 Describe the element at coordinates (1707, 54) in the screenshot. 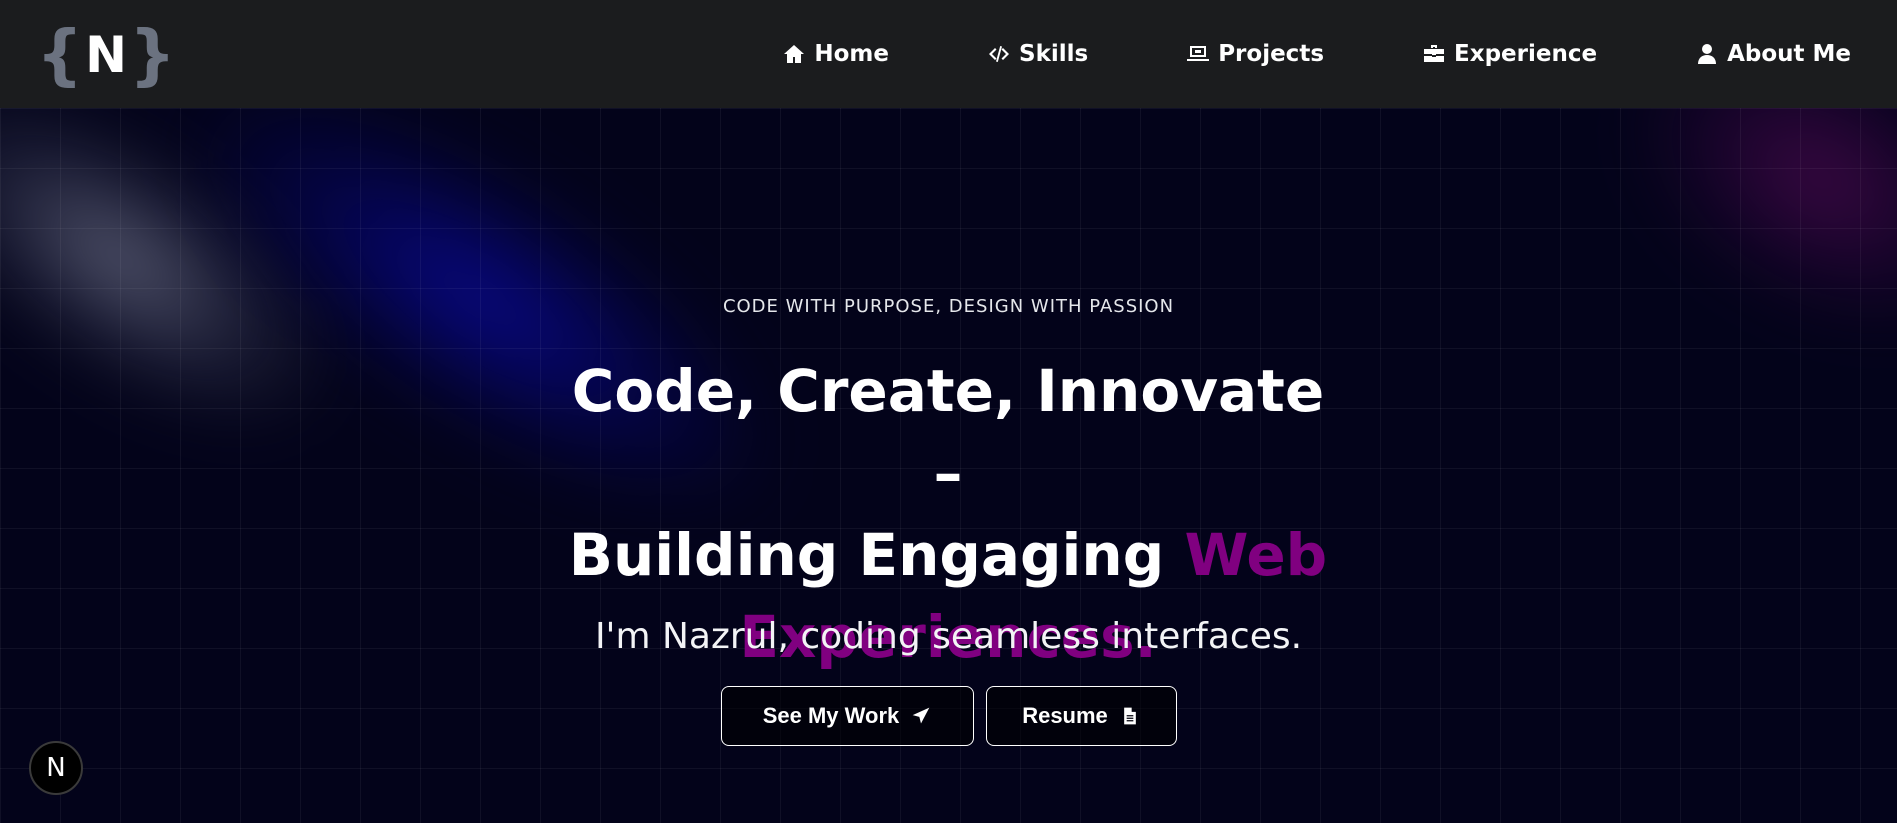

I see `user-icon` at that location.